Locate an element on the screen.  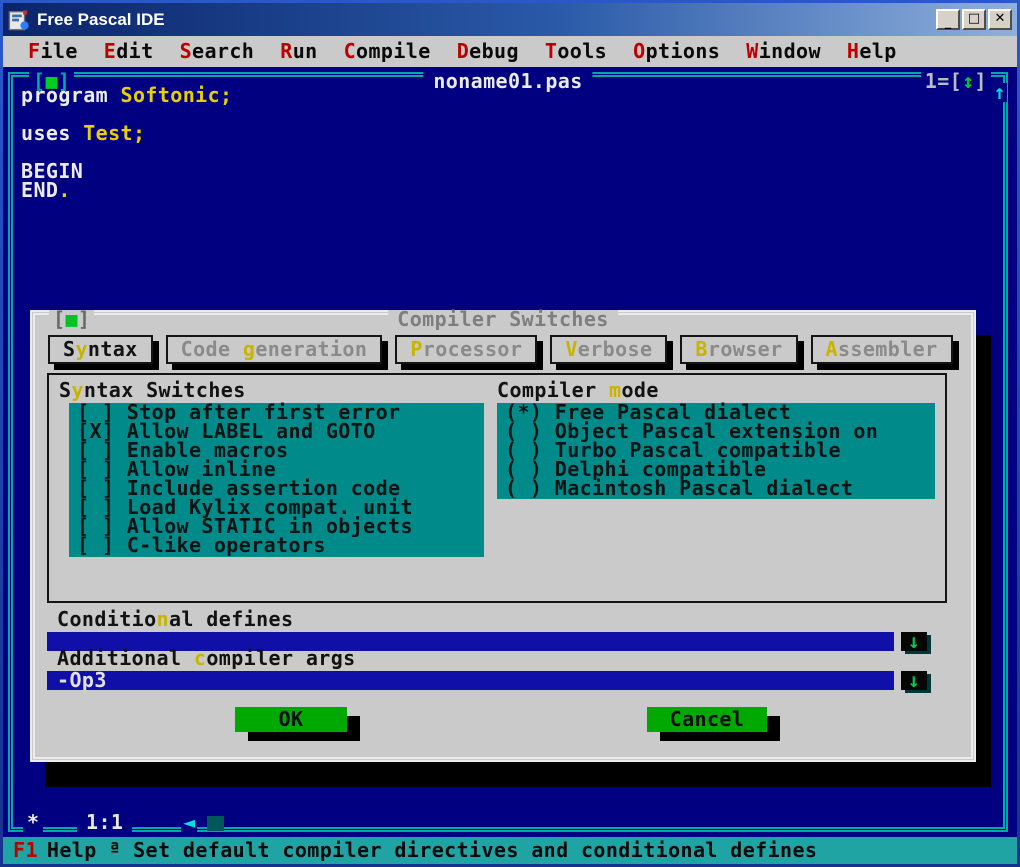
editor-zoom-badge: 1=[↕] is located at coordinates (955, 81).